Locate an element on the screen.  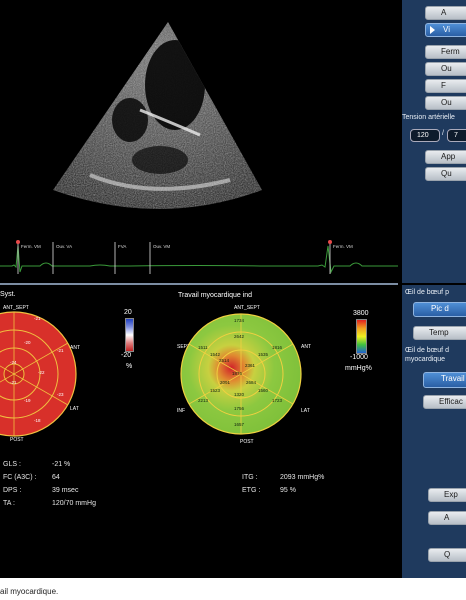
panel-button: Q is located at coordinates (447, 555).